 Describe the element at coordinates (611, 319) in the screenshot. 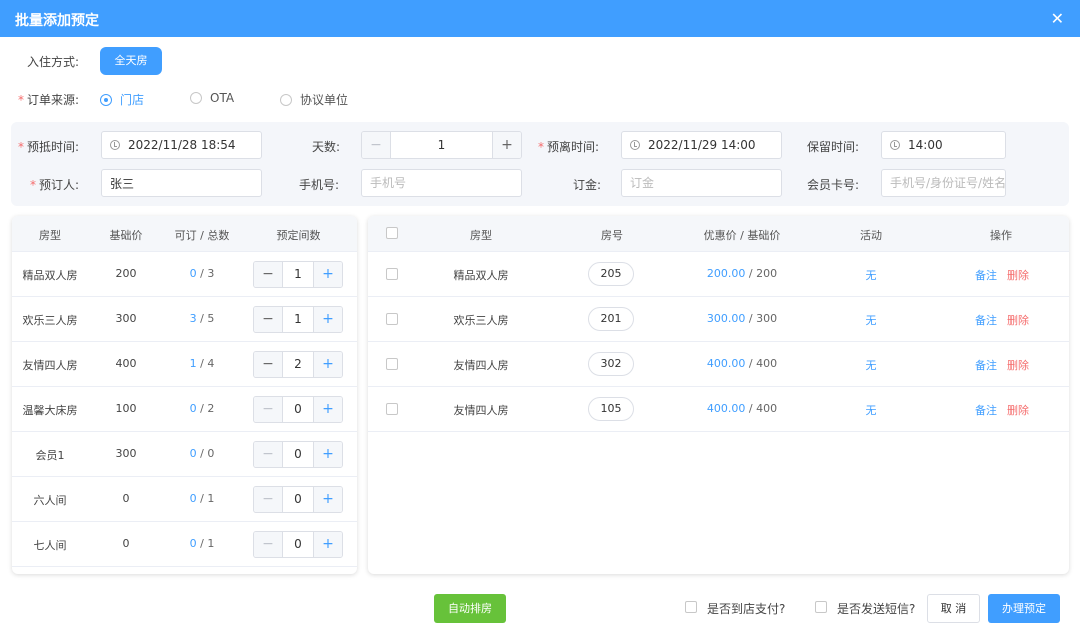

I see `room-number: 201` at that location.